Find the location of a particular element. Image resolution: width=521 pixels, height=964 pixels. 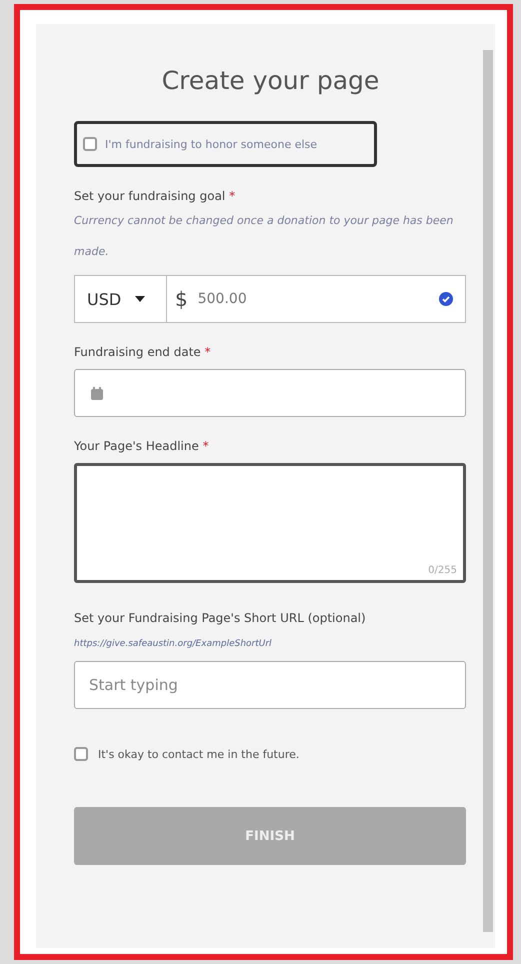

headline-label: Your Page's Headline is located at coordinates (136, 446).